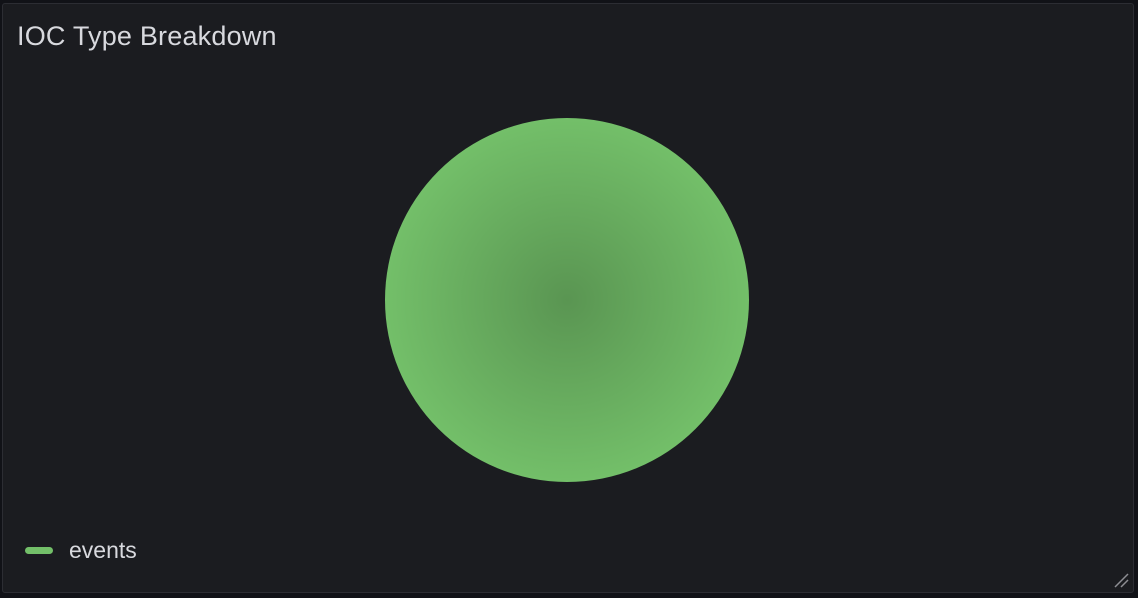 This screenshot has width=1138, height=598. I want to click on legend: events, so click(81, 550).